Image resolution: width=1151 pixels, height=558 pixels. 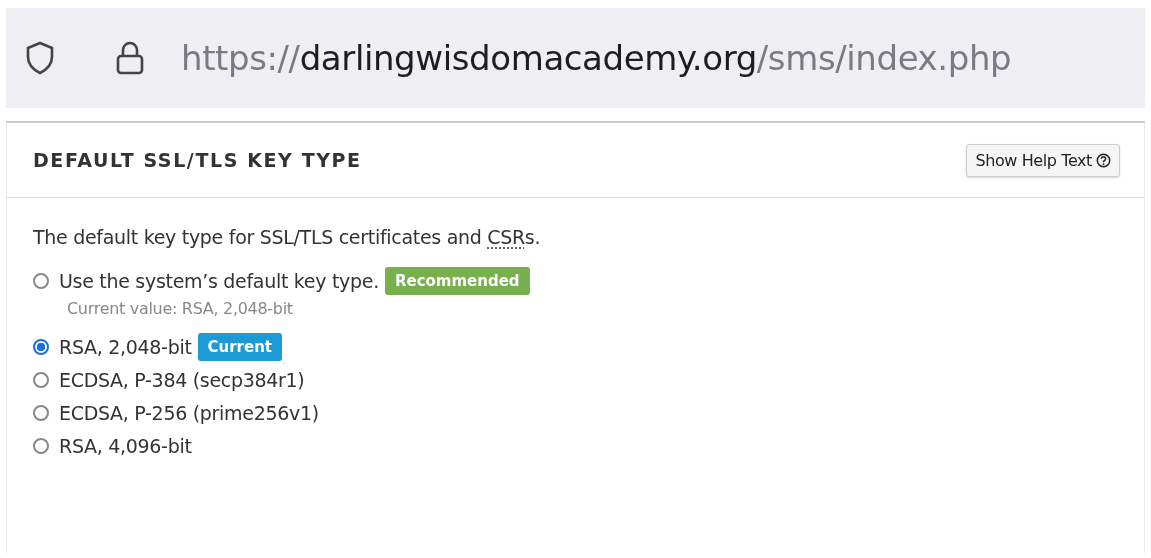 I want to click on option-label: ECDSA, P-384 (secp384r1), so click(x=182, y=379).